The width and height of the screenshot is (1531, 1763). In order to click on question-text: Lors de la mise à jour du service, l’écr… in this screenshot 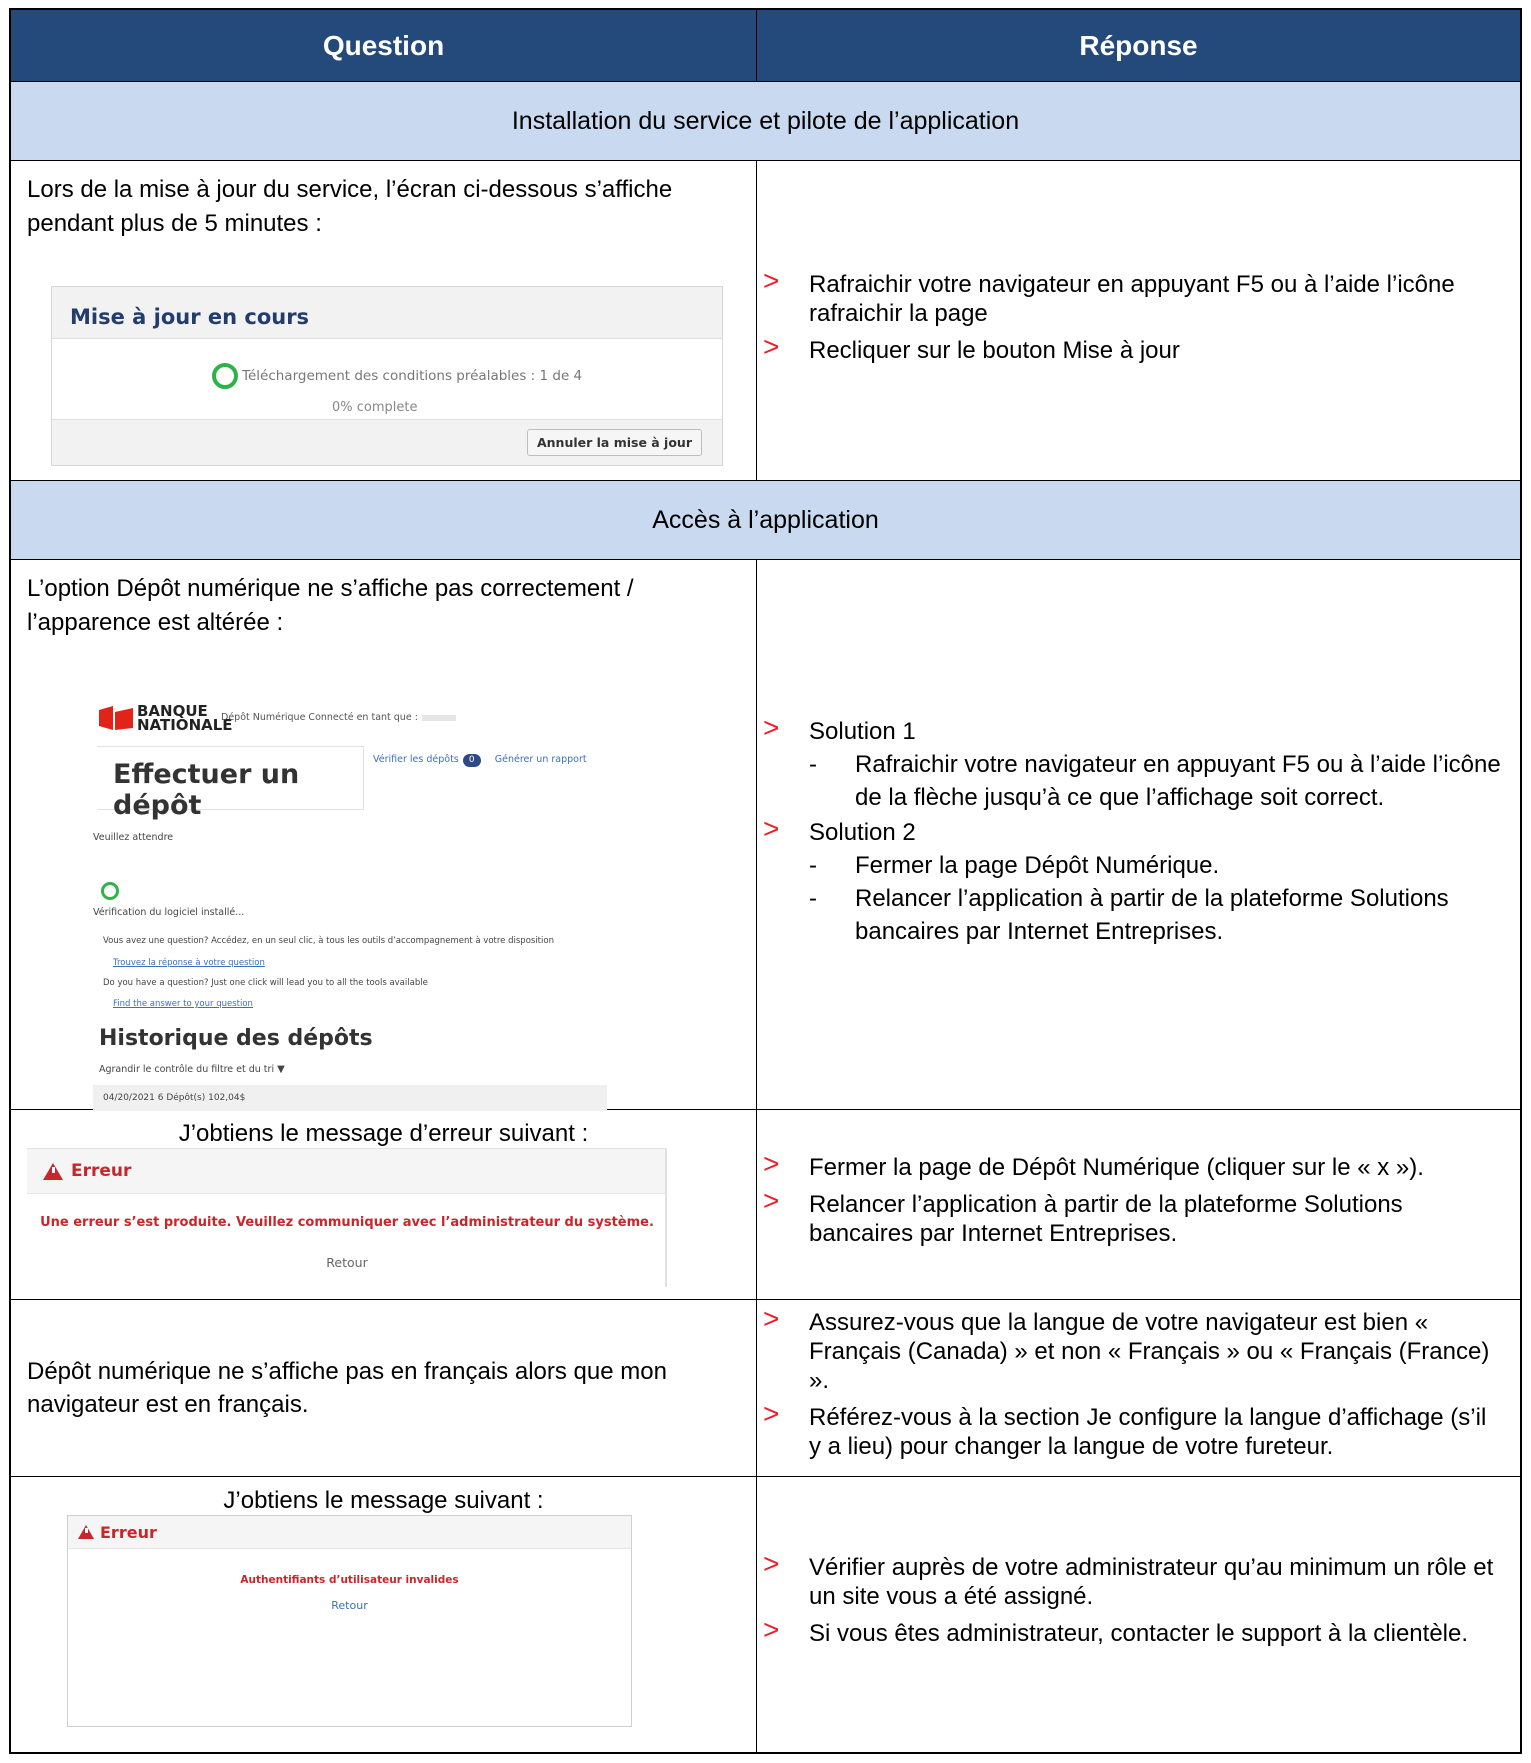, I will do `click(350, 206)`.